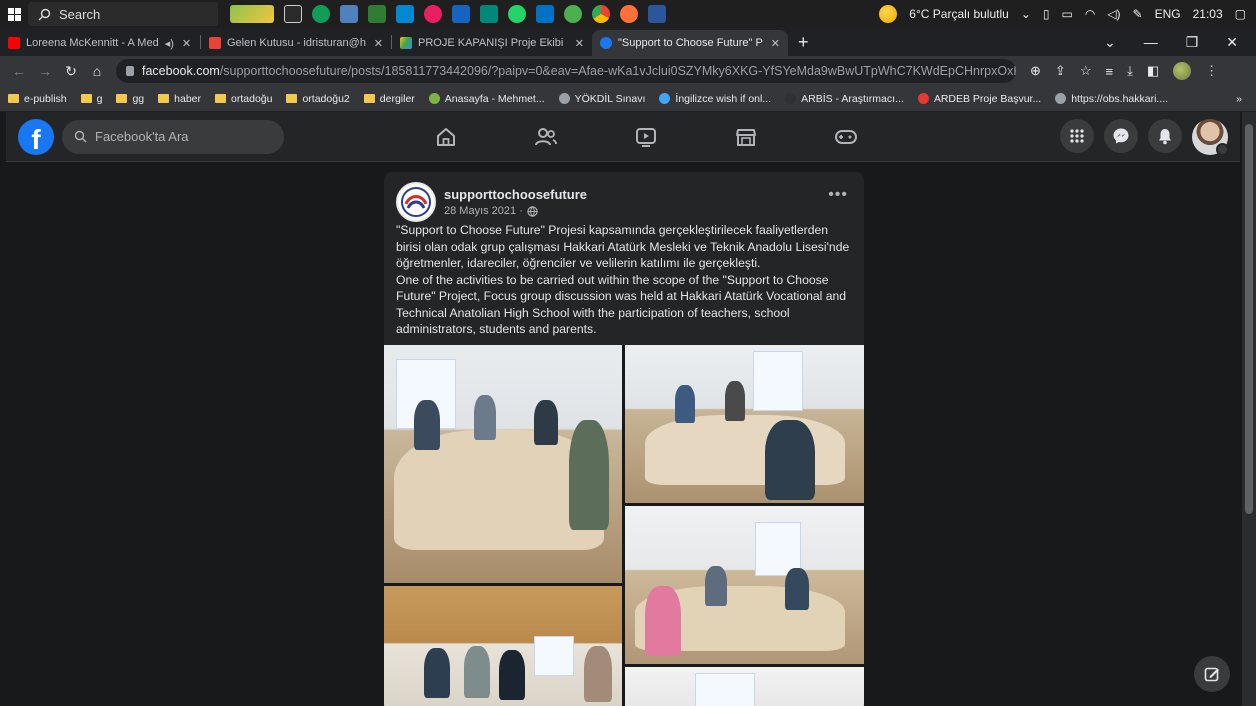 This screenshot has height=706, width=1256. Describe the element at coordinates (296, 43) in the screenshot. I see `tab-gmail: Gelen Kutusu - idristuran@hakk ✕` at that location.